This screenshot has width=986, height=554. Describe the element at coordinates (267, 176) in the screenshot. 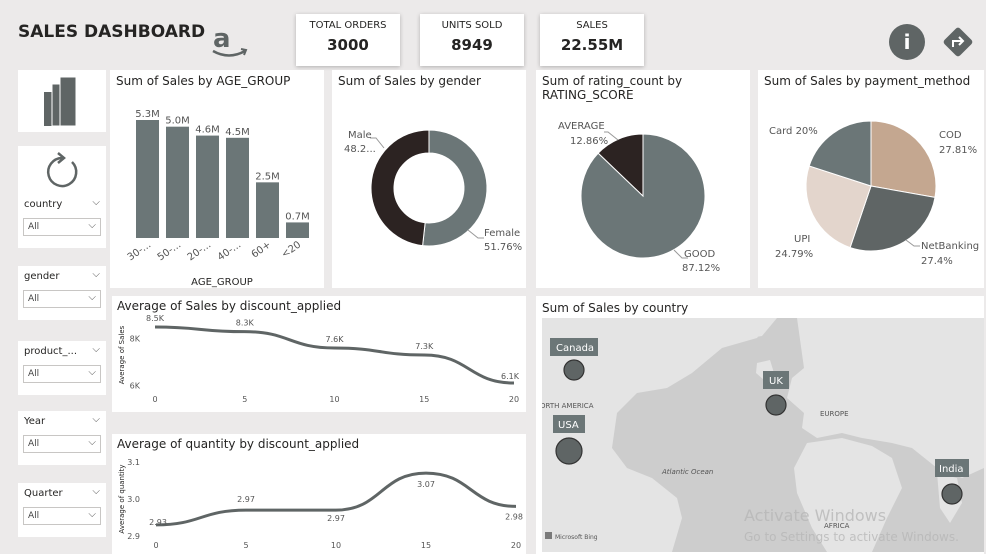

I see `bar-data-label: 2.5M` at that location.